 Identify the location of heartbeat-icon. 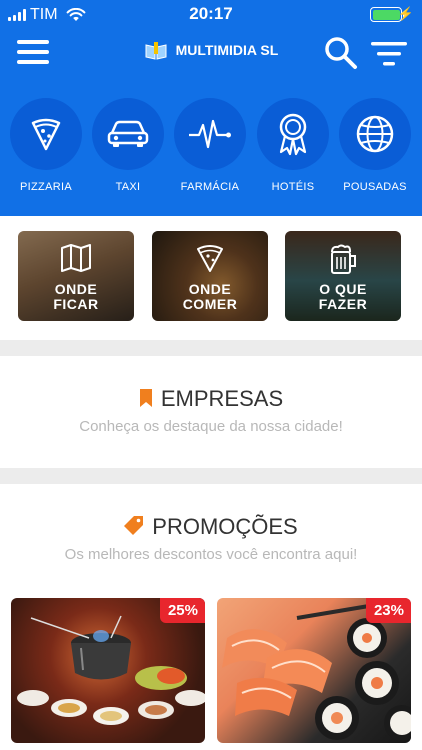
(210, 134).